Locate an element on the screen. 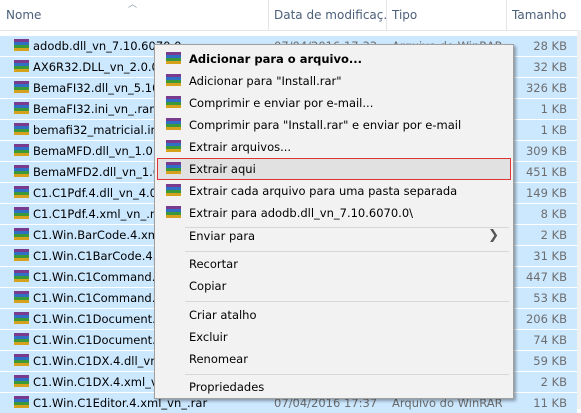 Image resolution: width=581 pixels, height=413 pixels. menu-item-label: Propriedades is located at coordinates (227, 387).